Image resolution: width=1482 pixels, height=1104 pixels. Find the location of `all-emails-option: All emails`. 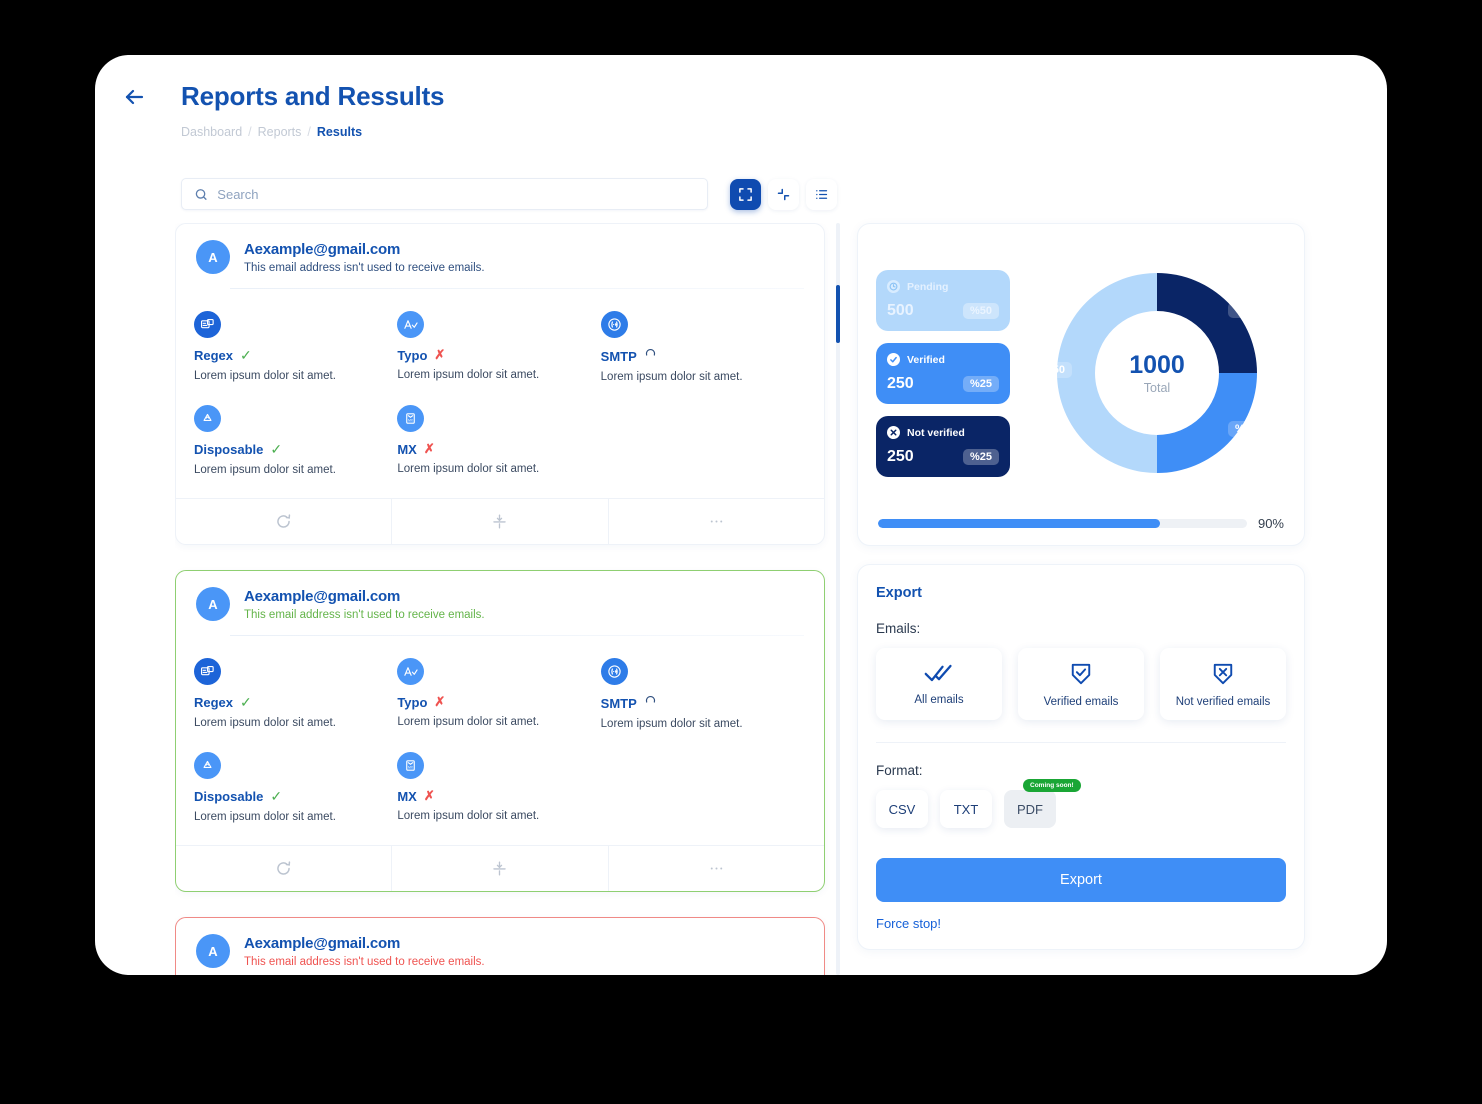

all-emails-option: All emails is located at coordinates (939, 684).